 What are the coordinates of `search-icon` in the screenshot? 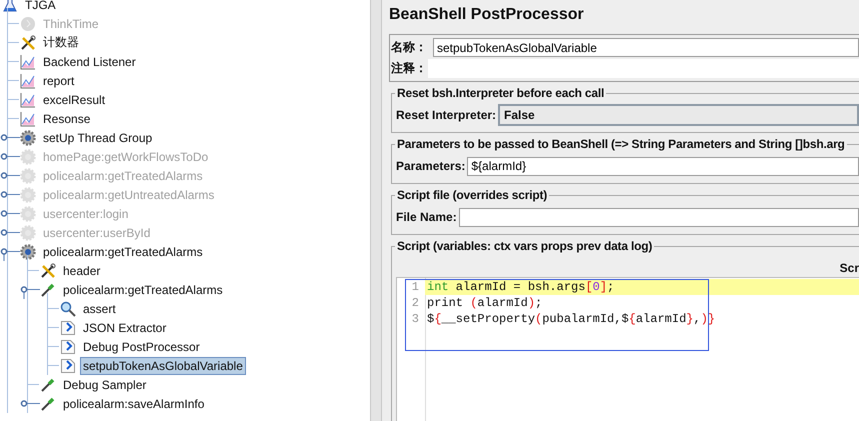 It's located at (68, 308).